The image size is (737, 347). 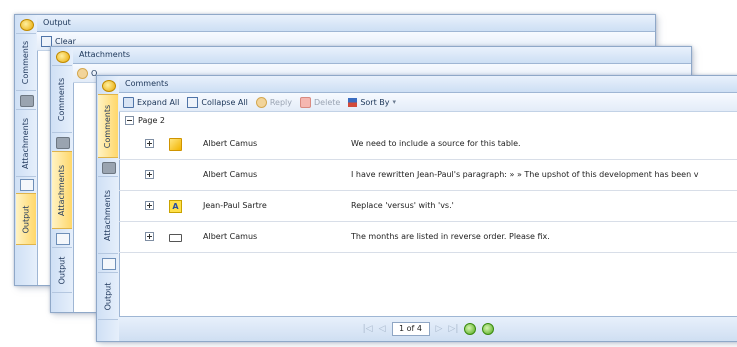 What do you see at coordinates (65, 41) in the screenshot?
I see `clear-label: Clear` at bounding box center [65, 41].